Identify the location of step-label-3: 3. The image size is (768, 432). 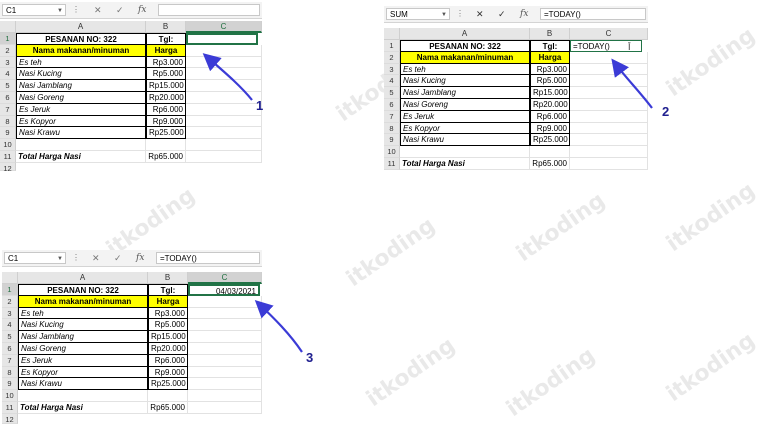
(310, 357).